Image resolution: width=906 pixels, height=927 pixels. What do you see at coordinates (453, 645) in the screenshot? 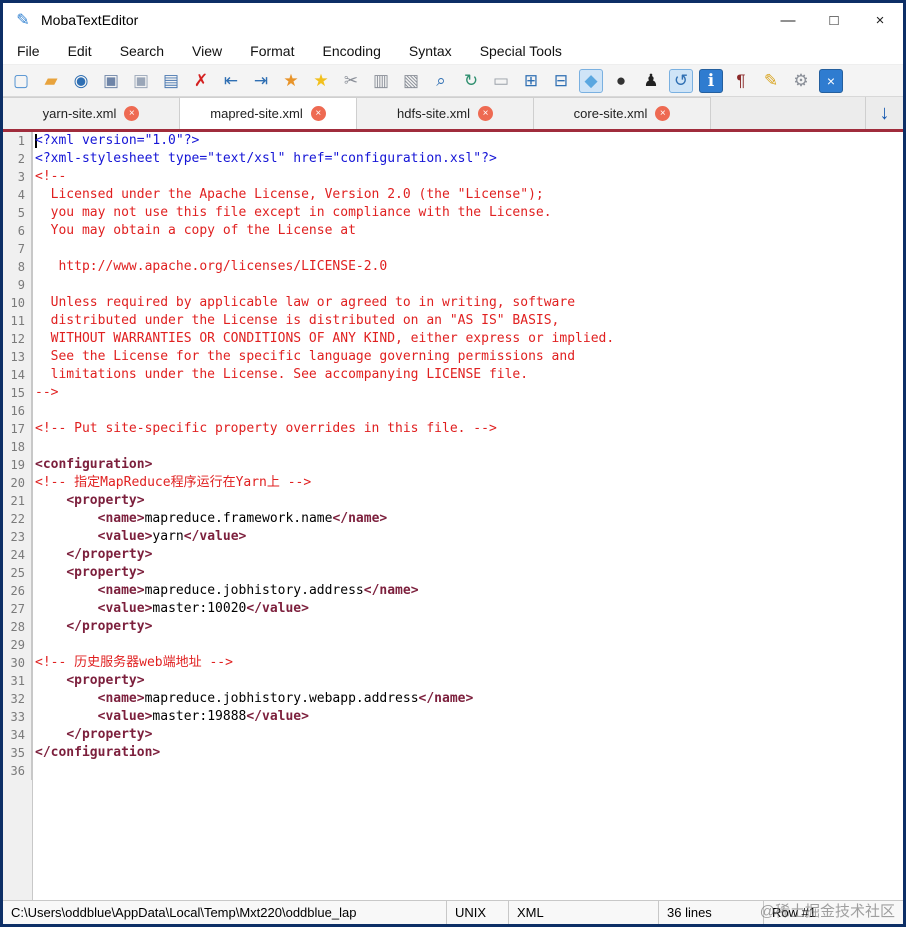
I see `code-line: 29` at bounding box center [453, 645].